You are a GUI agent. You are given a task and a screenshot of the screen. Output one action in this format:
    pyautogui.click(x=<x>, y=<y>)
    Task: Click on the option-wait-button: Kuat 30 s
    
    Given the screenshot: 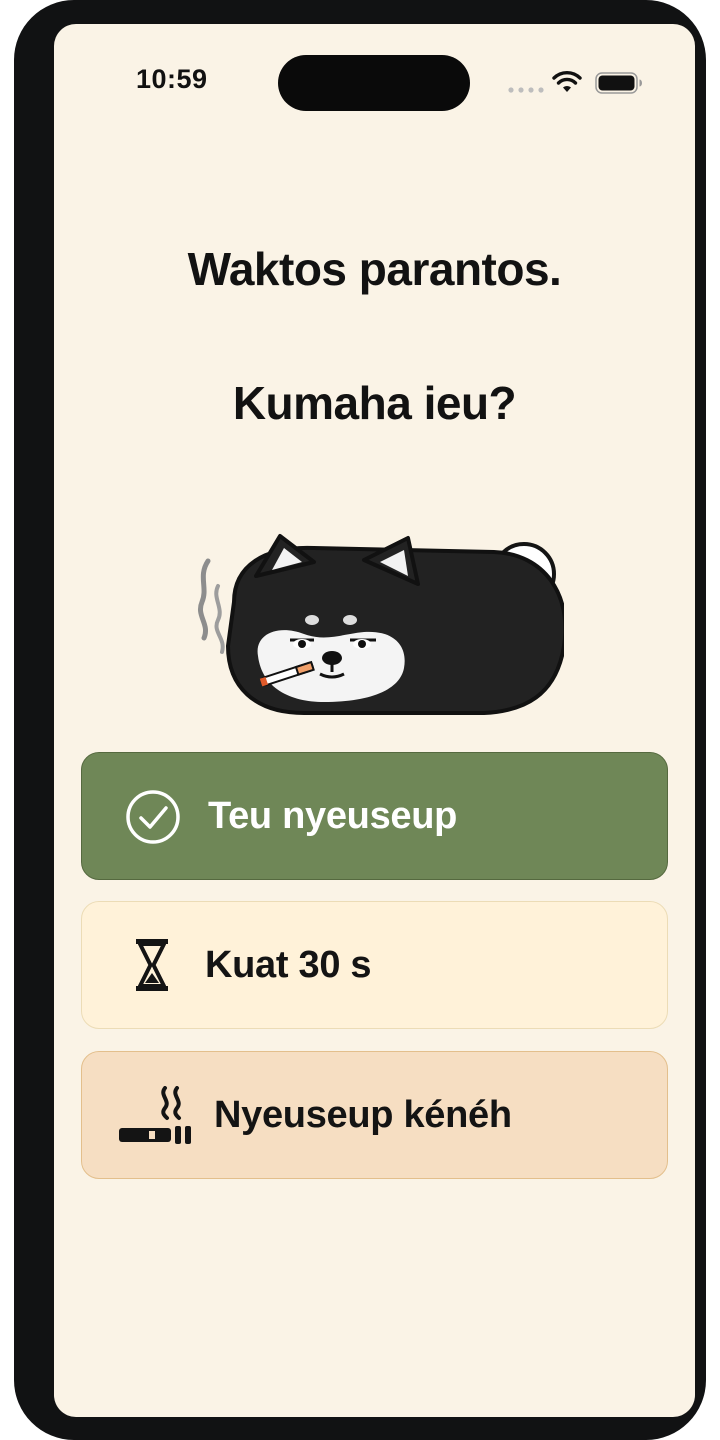 What is the action you would take?
    pyautogui.click(x=374, y=965)
    